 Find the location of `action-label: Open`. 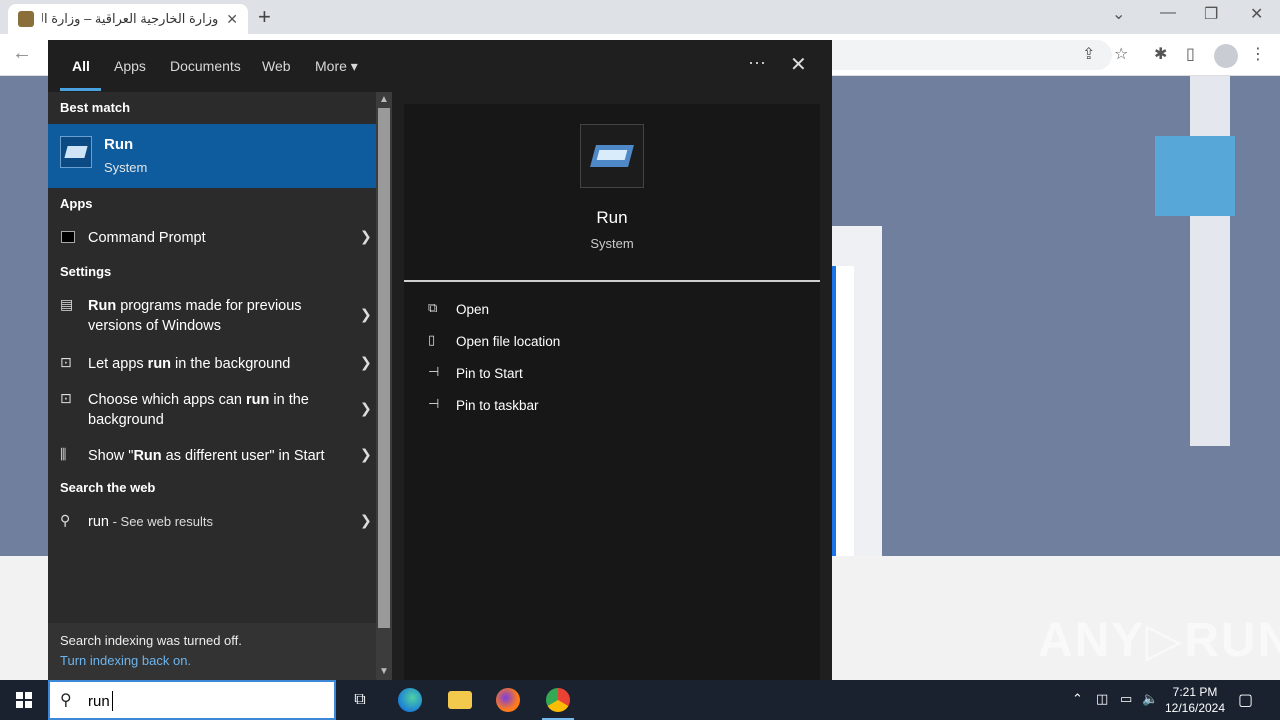

action-label: Open is located at coordinates (473, 309).